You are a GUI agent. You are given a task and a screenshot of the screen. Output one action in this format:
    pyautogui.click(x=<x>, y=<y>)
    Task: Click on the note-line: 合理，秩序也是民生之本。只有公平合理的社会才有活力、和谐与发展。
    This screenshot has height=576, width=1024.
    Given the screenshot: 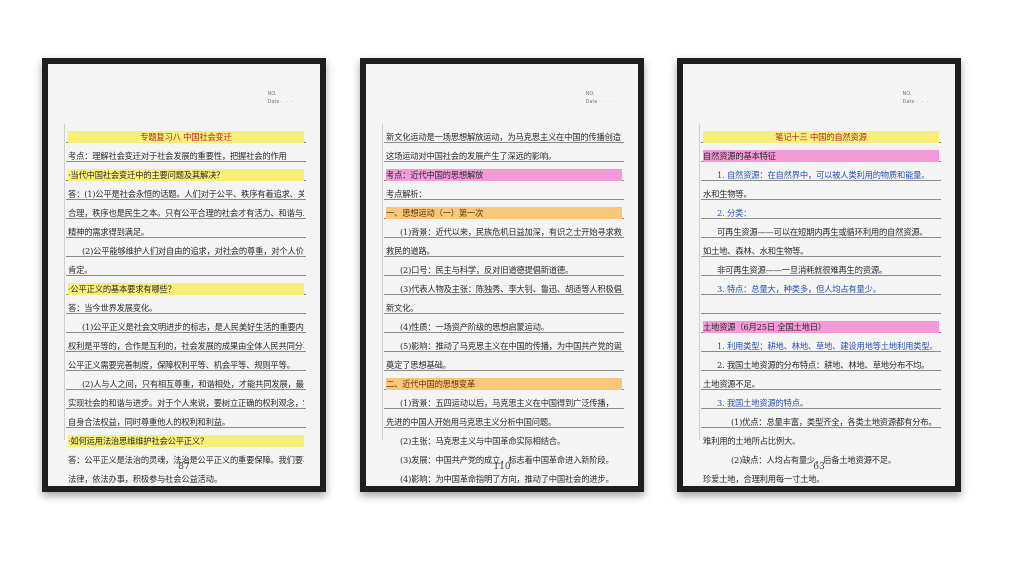 What is the action you would take?
    pyautogui.click(x=186, y=213)
    